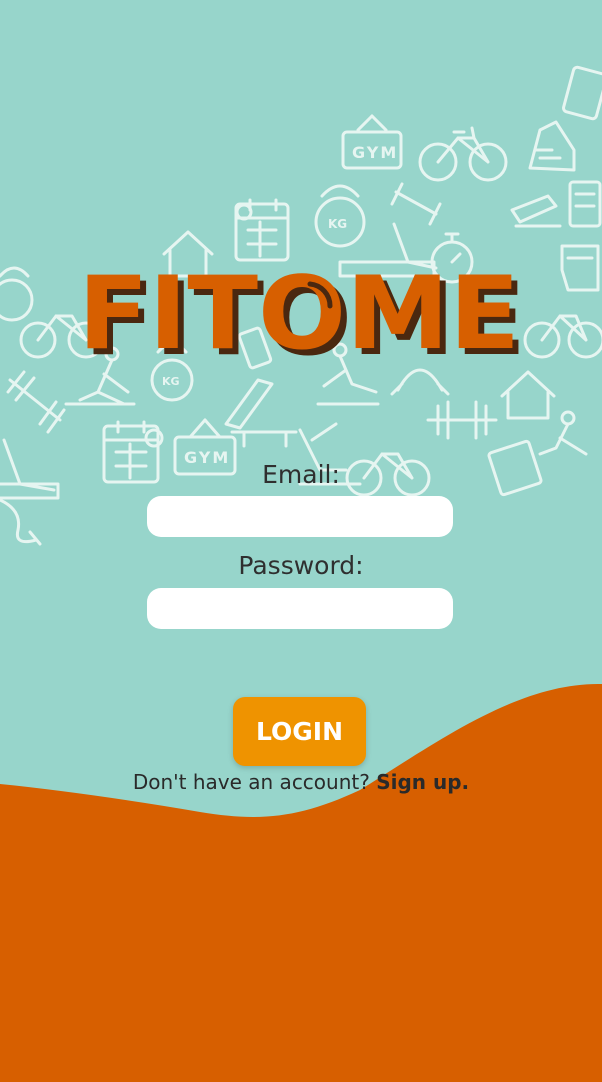 The height and width of the screenshot is (1082, 602). I want to click on sneaker-icon, so click(552, 146).